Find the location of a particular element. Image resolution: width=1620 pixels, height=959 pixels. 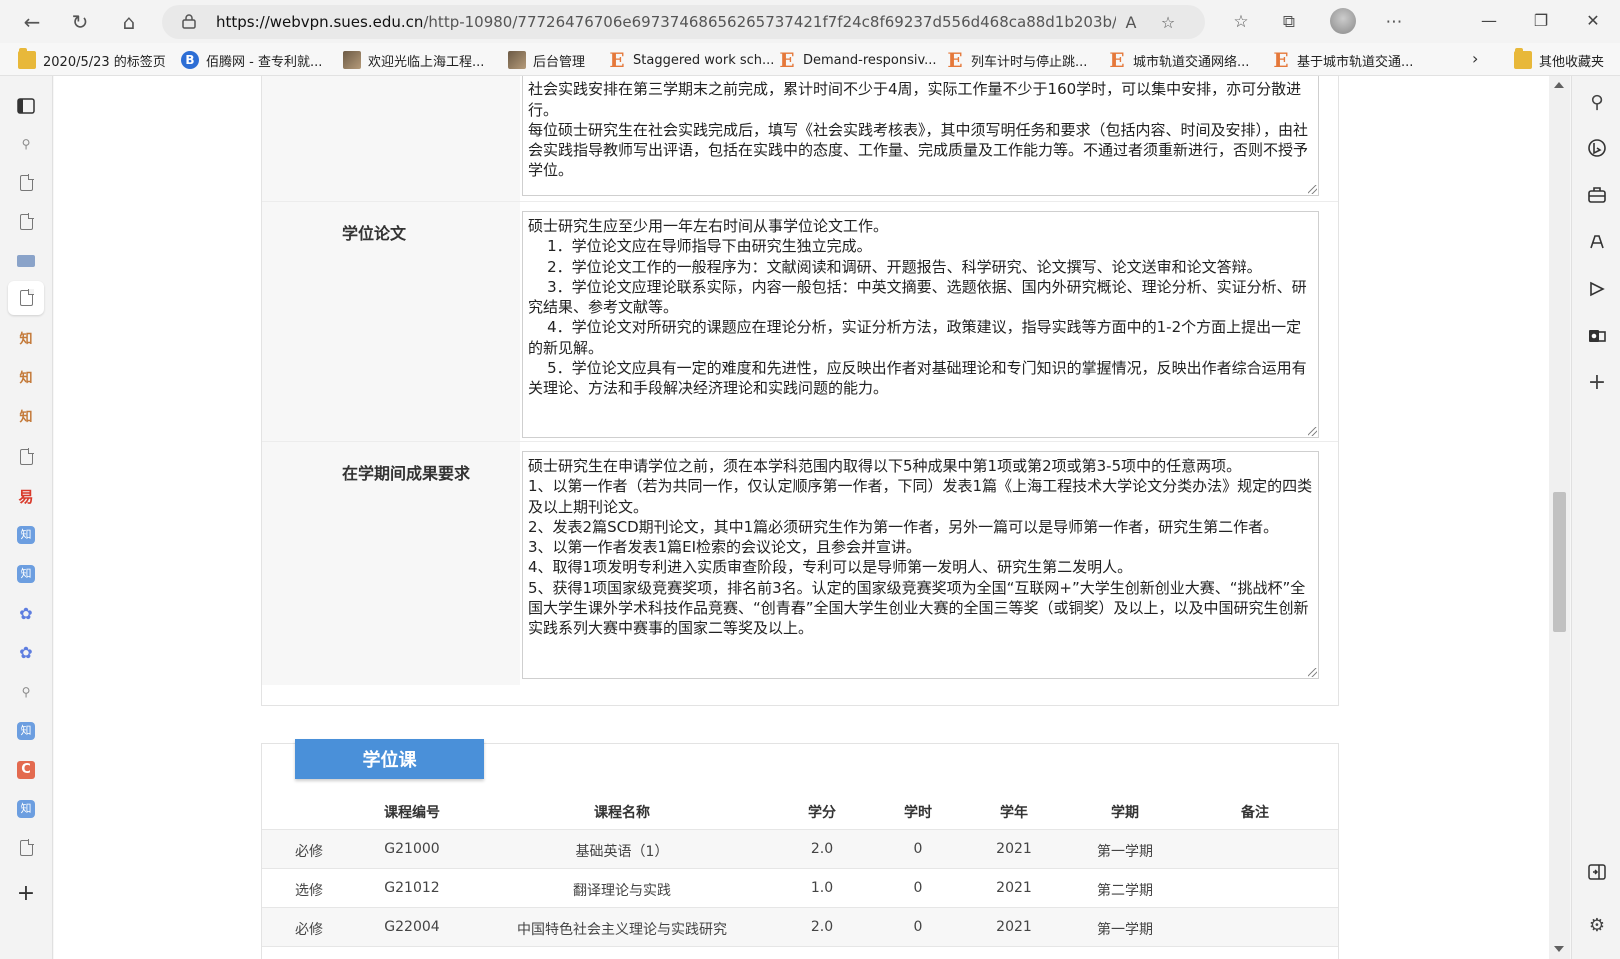

other-favorites: 其他收藏夹 is located at coordinates (1559, 59).